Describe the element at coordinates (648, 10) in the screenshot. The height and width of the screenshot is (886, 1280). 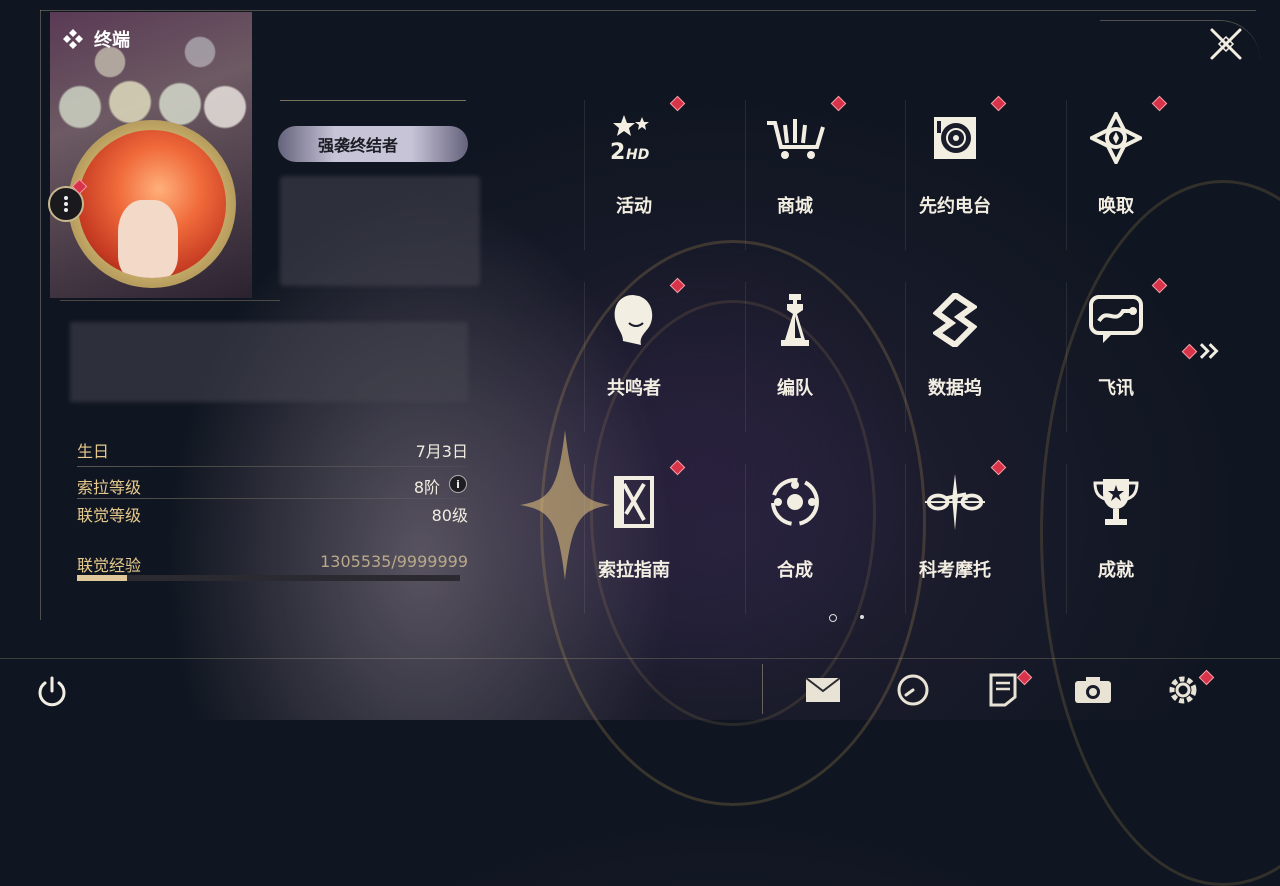
I see `frame-top-line` at that location.